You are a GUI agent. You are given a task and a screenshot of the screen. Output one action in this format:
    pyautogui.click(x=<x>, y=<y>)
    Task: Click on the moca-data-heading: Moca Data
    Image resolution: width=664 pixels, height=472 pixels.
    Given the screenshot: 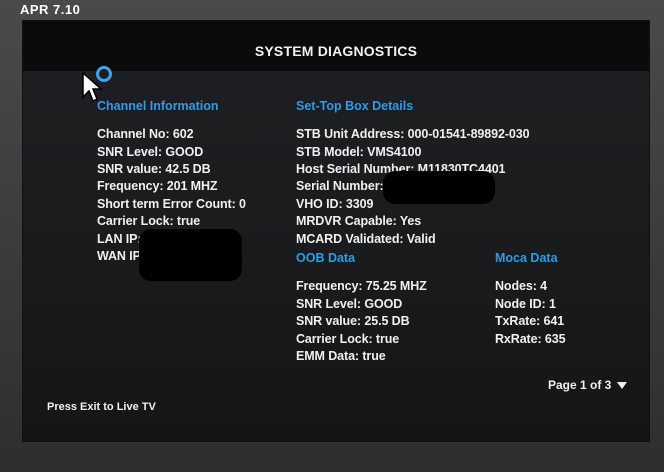 What is the action you would take?
    pyautogui.click(x=526, y=258)
    